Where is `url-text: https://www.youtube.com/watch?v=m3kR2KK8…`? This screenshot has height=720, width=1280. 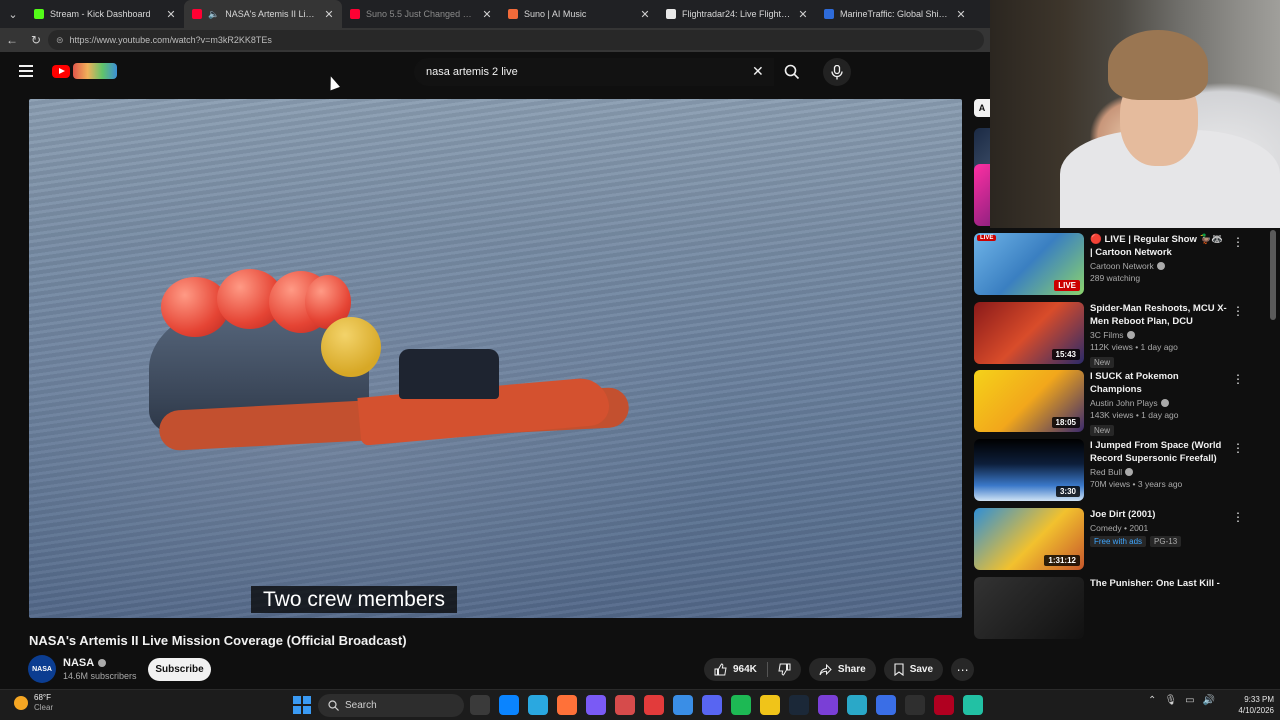
url-text: https://www.youtube.com/watch?v=m3kR2KK8… is located at coordinates (170, 40).